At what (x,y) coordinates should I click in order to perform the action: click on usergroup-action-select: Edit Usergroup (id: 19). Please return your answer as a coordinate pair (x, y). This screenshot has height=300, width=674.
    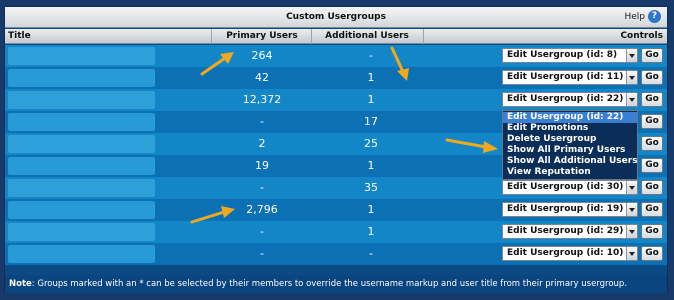
    Looking at the image, I should click on (570, 209).